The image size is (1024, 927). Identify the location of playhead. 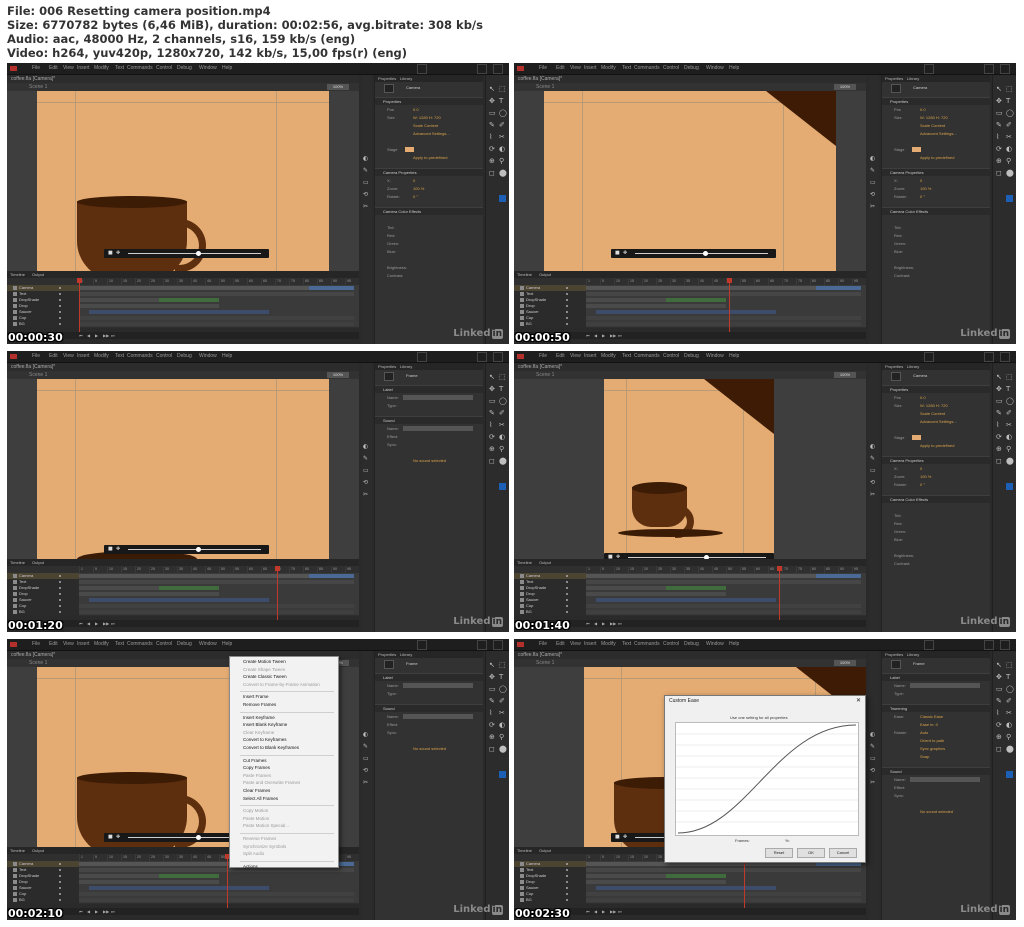
(227, 881).